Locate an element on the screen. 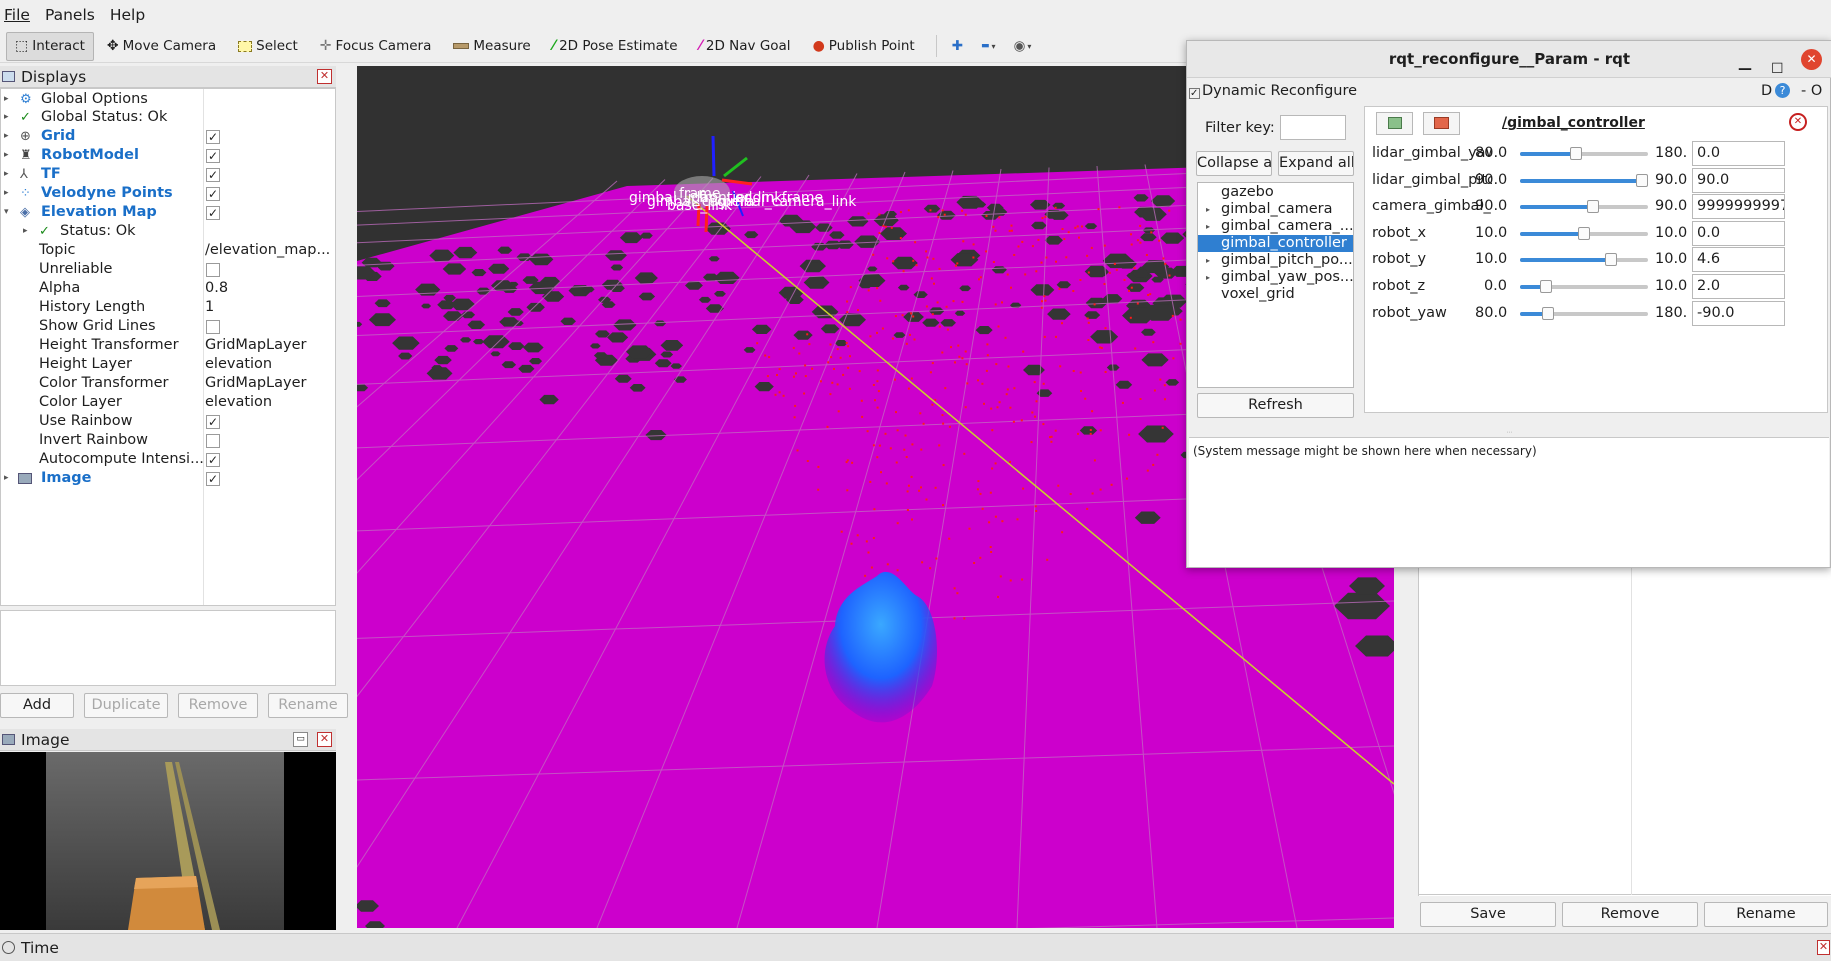  node-item-selected: gimbal_controller is located at coordinates (1275, 243).